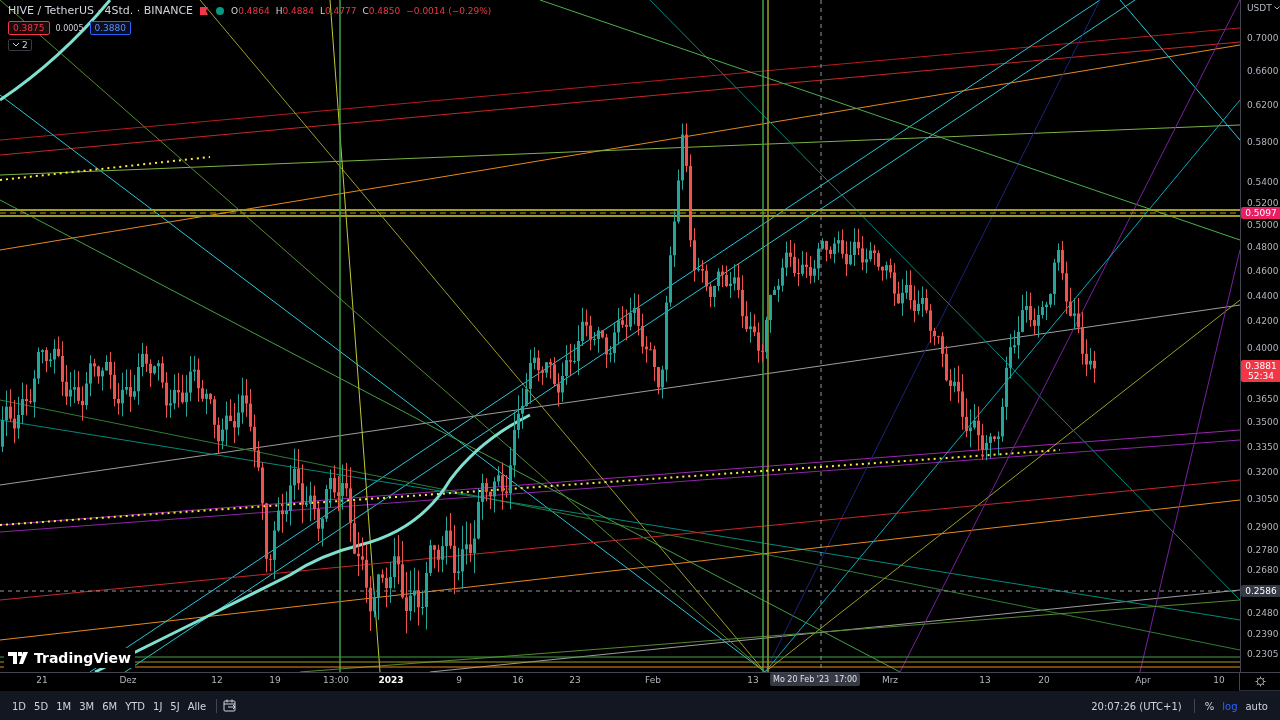 Image resolution: width=1280 pixels, height=720 pixels. I want to click on settings-icon, so click(1260, 681).